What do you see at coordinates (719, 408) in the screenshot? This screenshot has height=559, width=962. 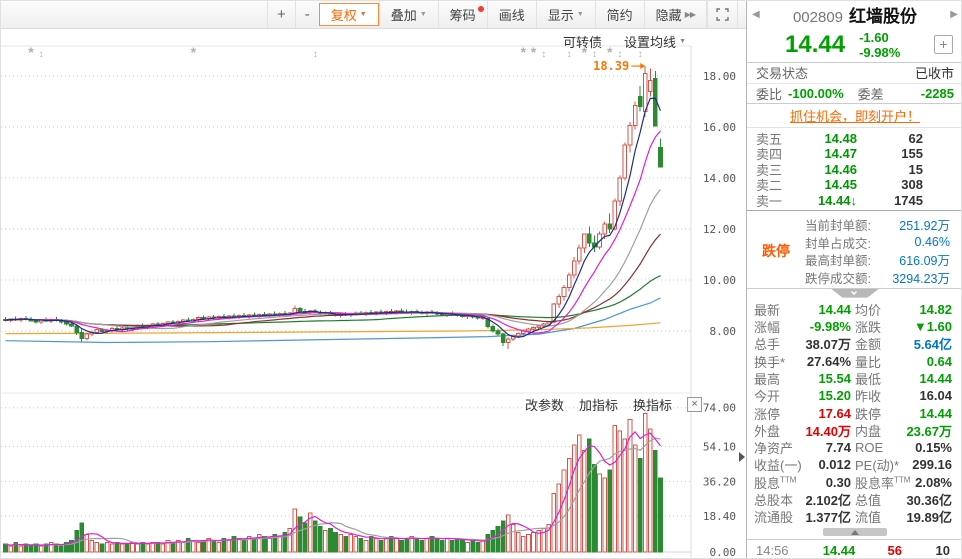 I see `volume-axis-label: 74.00` at bounding box center [719, 408].